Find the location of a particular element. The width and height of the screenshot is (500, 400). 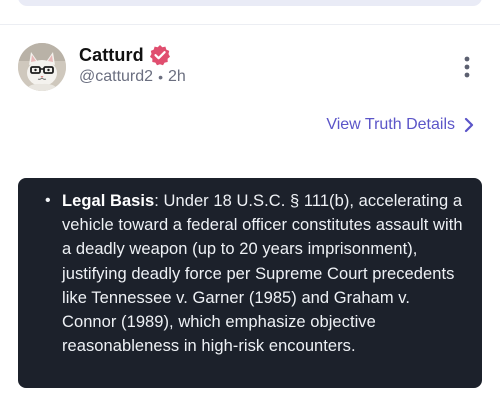

cat-avatar-icon is located at coordinates (42, 67).